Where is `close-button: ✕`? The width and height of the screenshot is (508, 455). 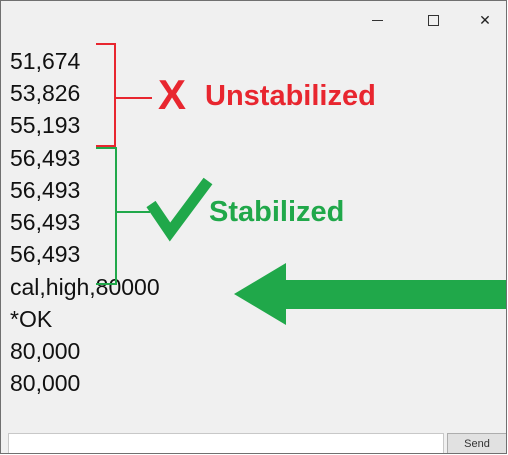
close-button: ✕ is located at coordinates (484, 20).